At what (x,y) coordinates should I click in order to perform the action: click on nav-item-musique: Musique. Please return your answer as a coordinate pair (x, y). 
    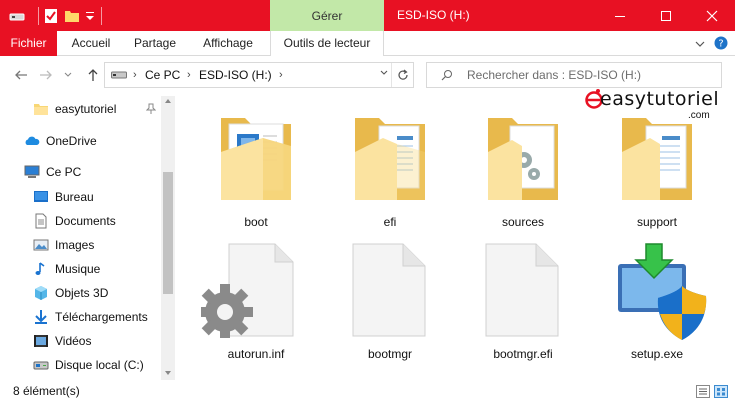
    Looking at the image, I should click on (66, 269).